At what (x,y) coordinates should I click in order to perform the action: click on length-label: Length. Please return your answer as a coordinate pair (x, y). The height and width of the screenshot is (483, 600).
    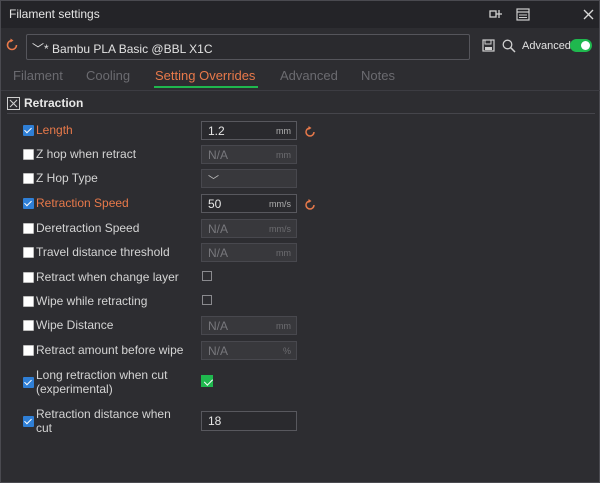
    Looking at the image, I should click on (54, 130).